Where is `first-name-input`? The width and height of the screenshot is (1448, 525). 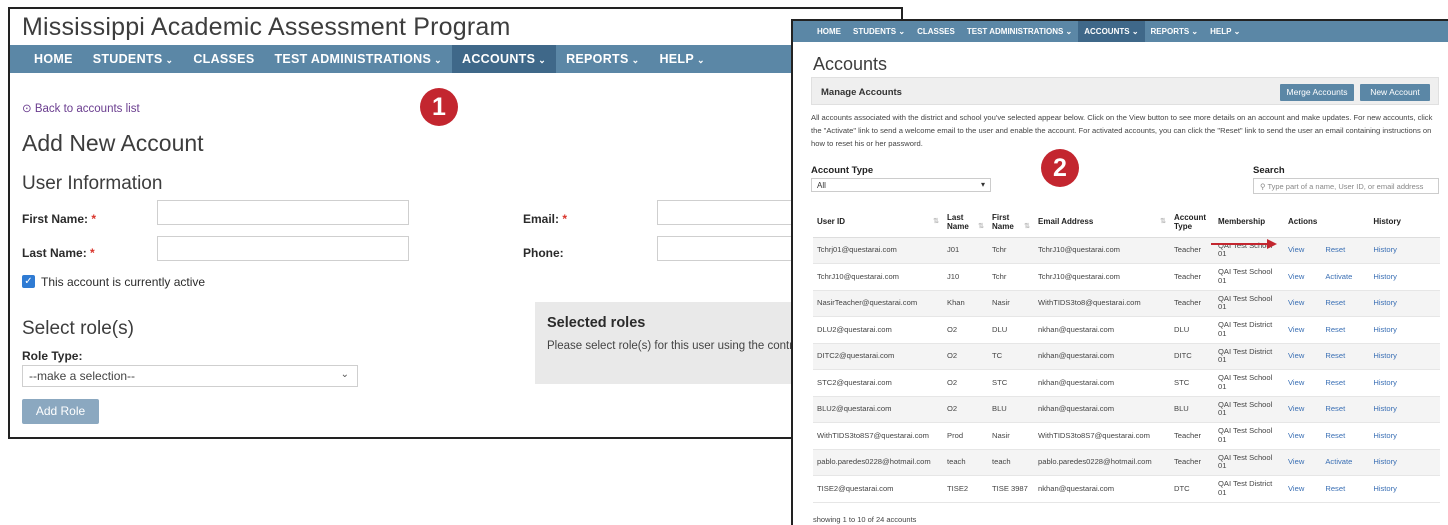
first-name-input is located at coordinates (283, 212).